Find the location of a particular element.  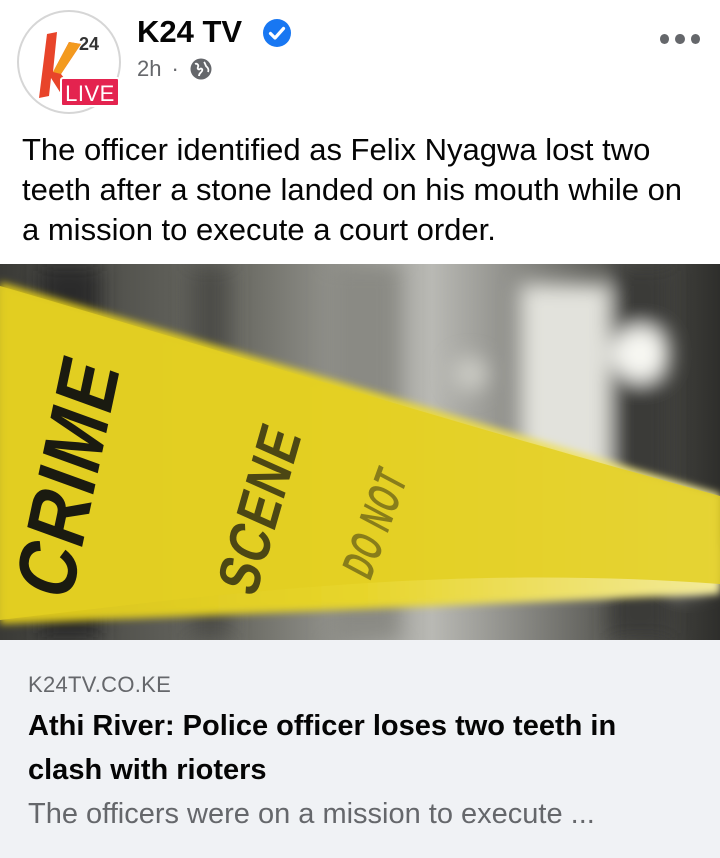

globe-icon is located at coordinates (201, 69).